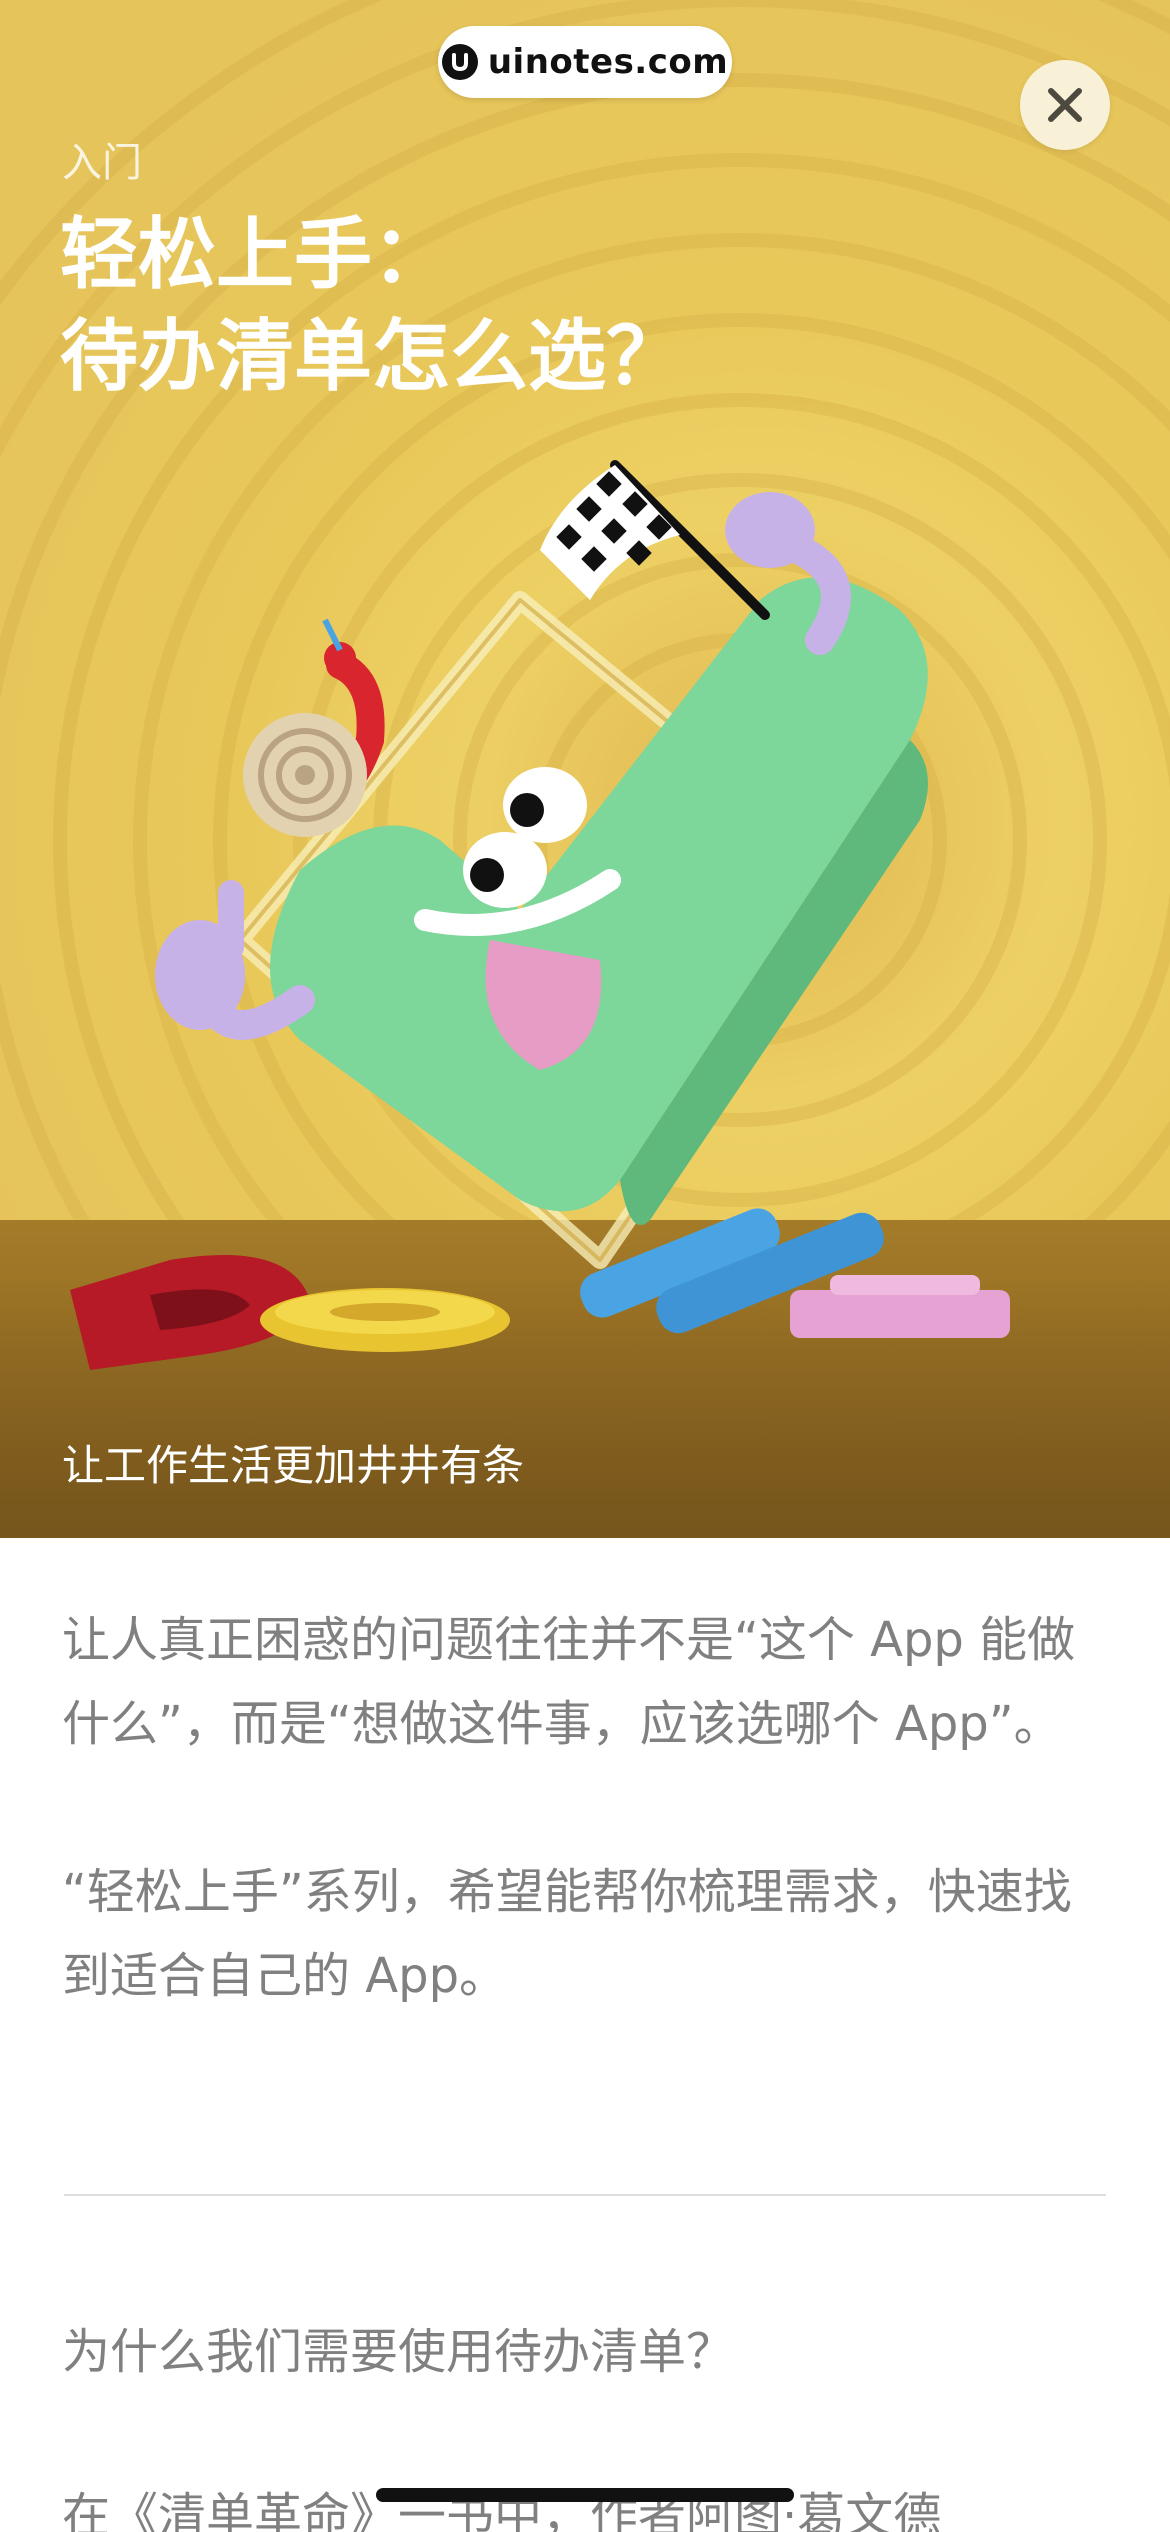 The width and height of the screenshot is (1170, 2532). What do you see at coordinates (102, 163) in the screenshot?
I see `category-label: 入门` at bounding box center [102, 163].